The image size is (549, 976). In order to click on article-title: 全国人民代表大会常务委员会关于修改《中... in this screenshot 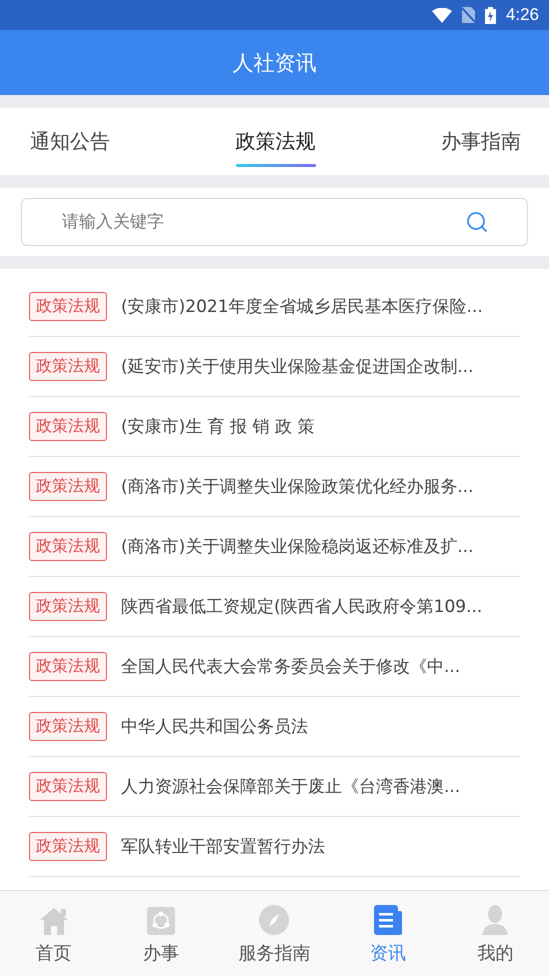, I will do `click(290, 666)`.